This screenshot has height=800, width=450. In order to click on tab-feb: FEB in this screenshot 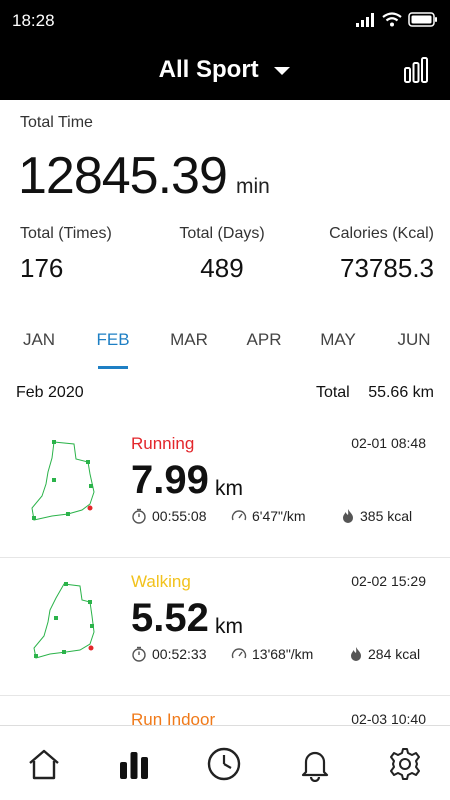, I will do `click(113, 340)`.